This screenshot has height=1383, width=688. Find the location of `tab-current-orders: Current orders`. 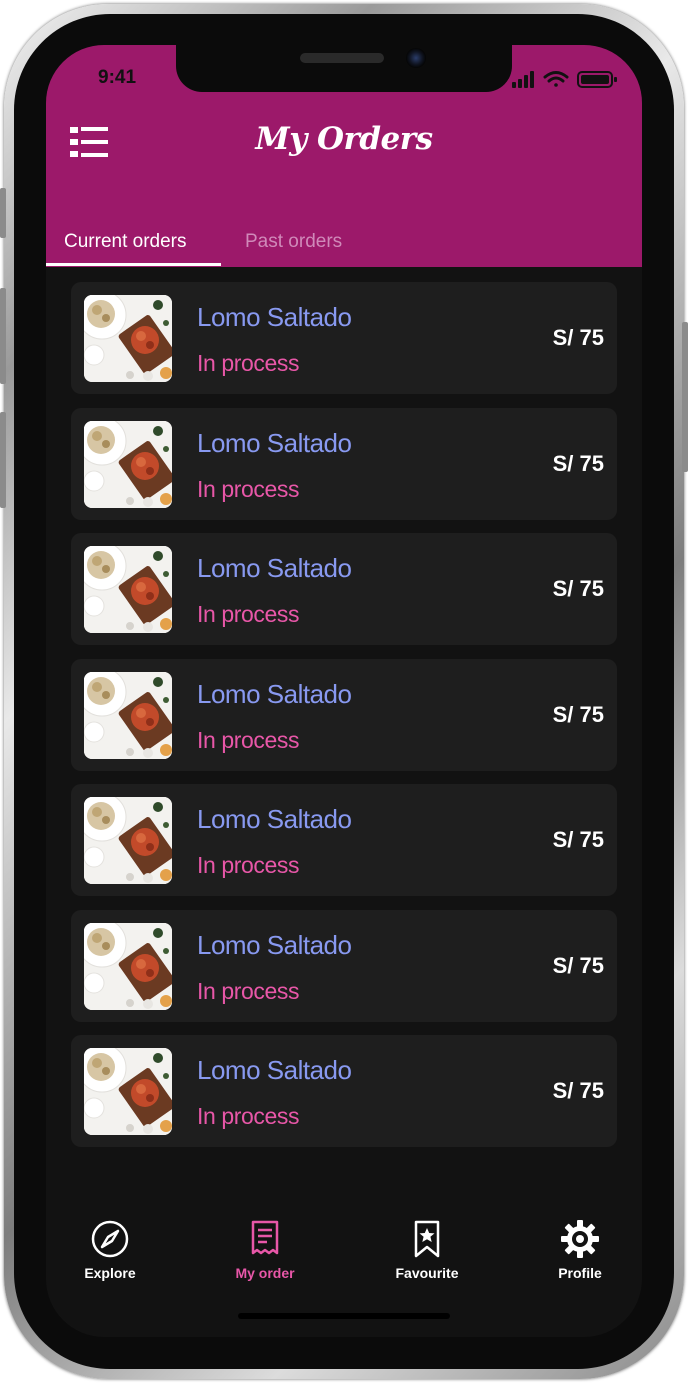

tab-current-orders: Current orders is located at coordinates (125, 242).